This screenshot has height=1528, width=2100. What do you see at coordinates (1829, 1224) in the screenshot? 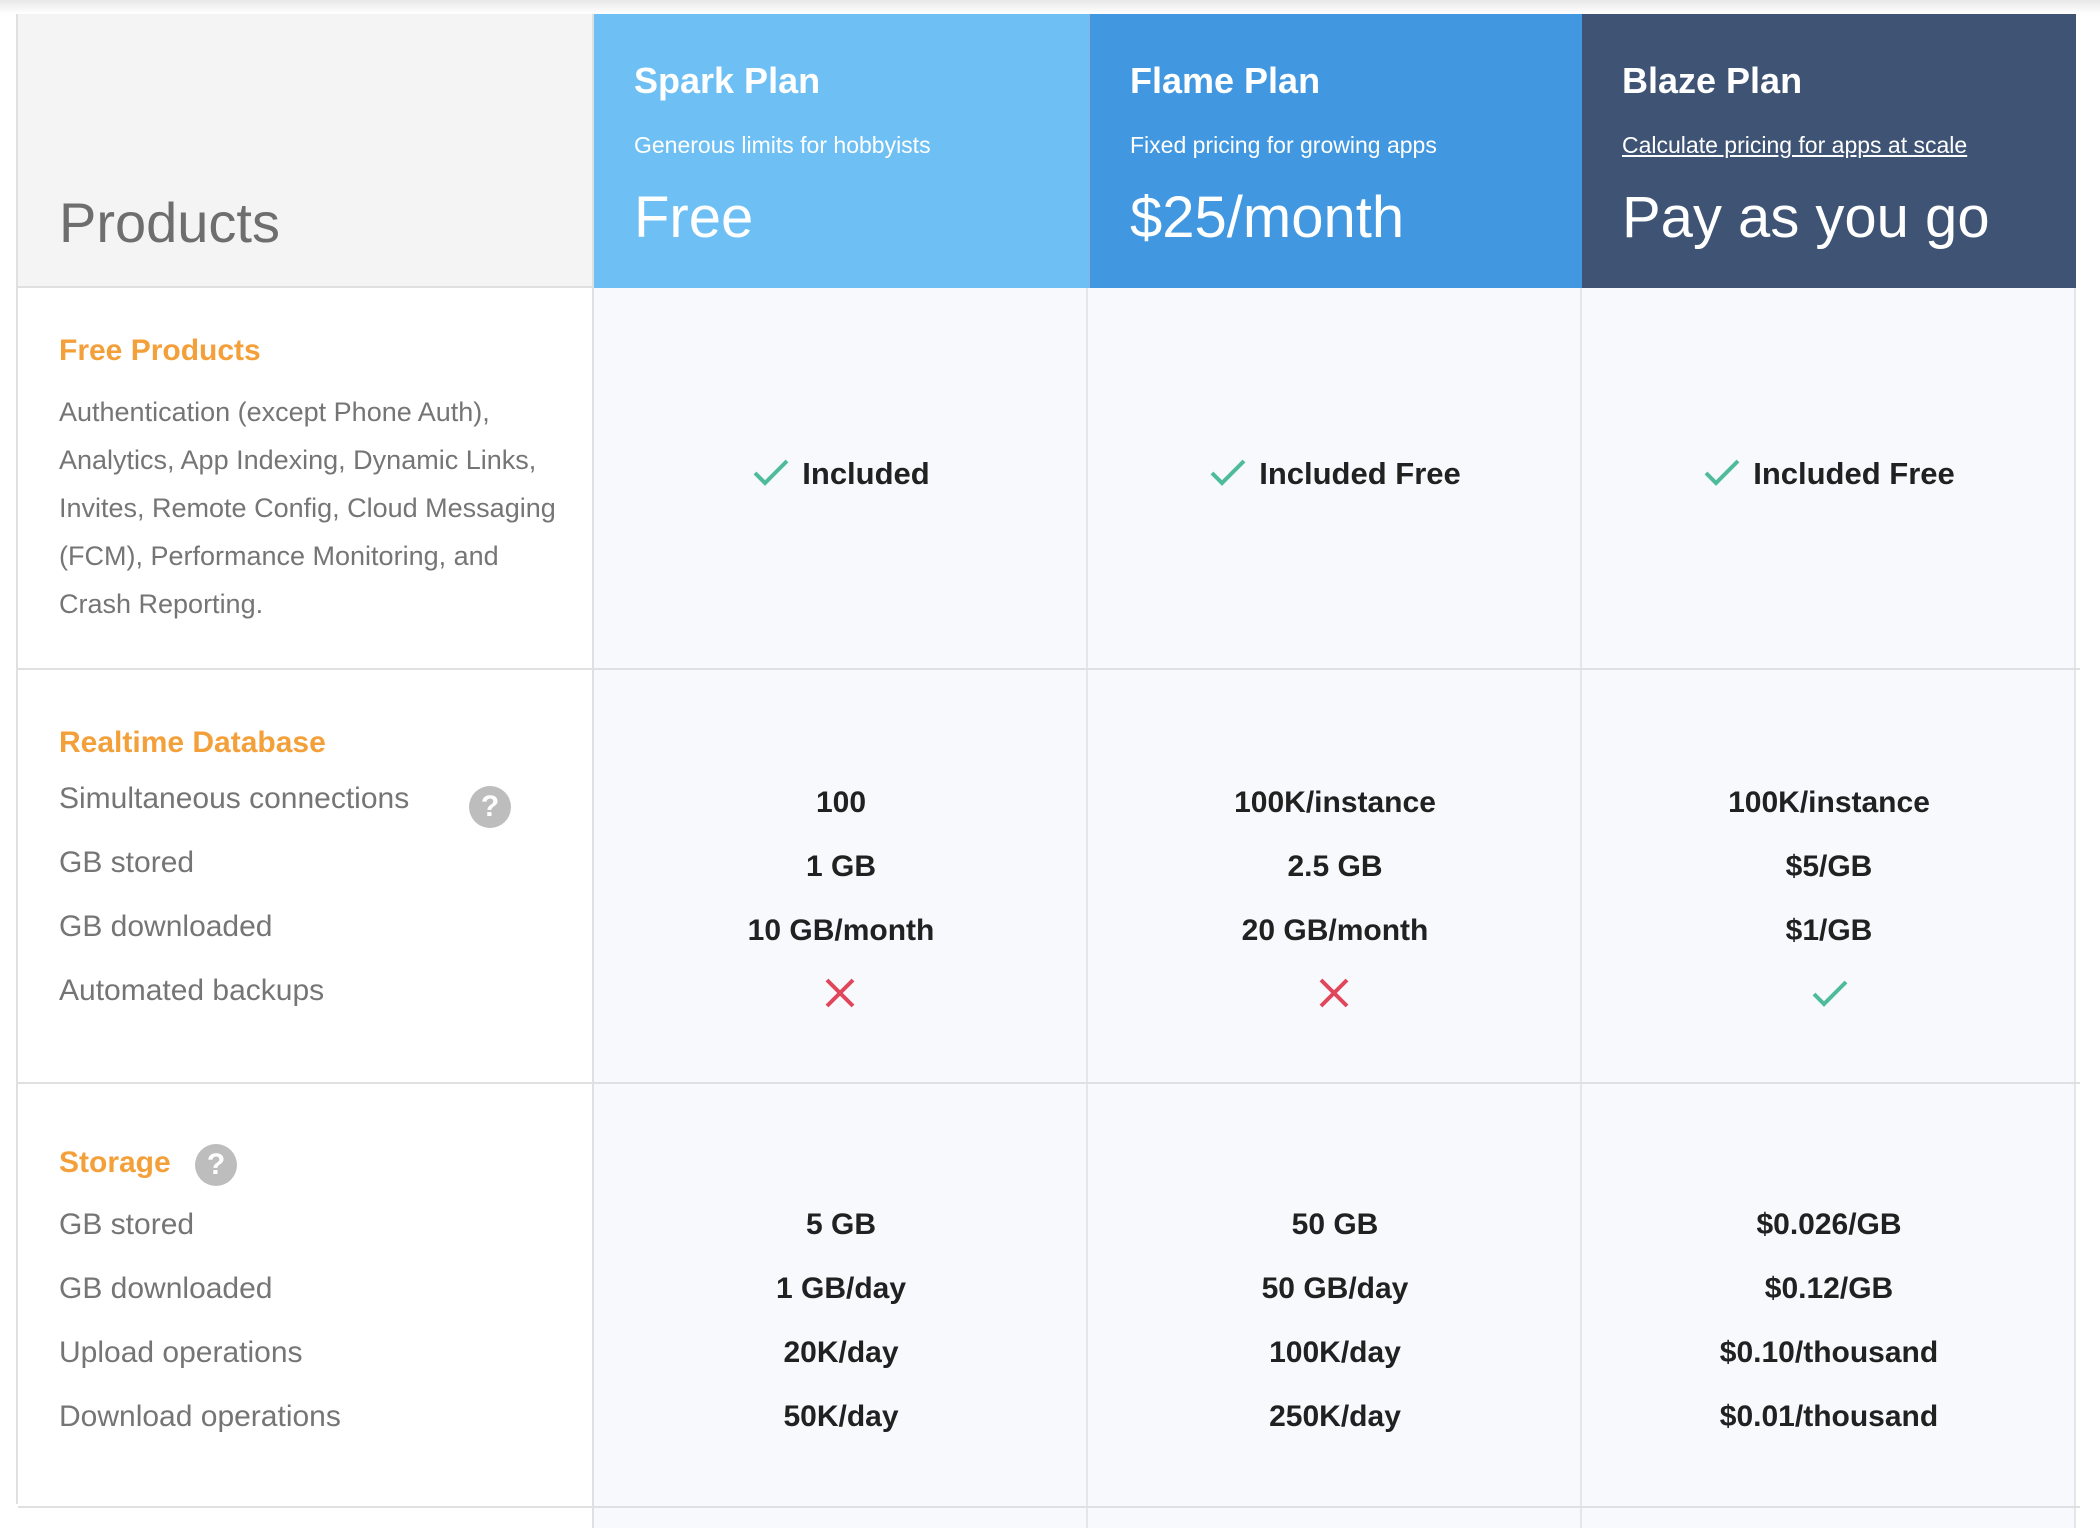
I see `stored-value: $0.026/GB` at bounding box center [1829, 1224].